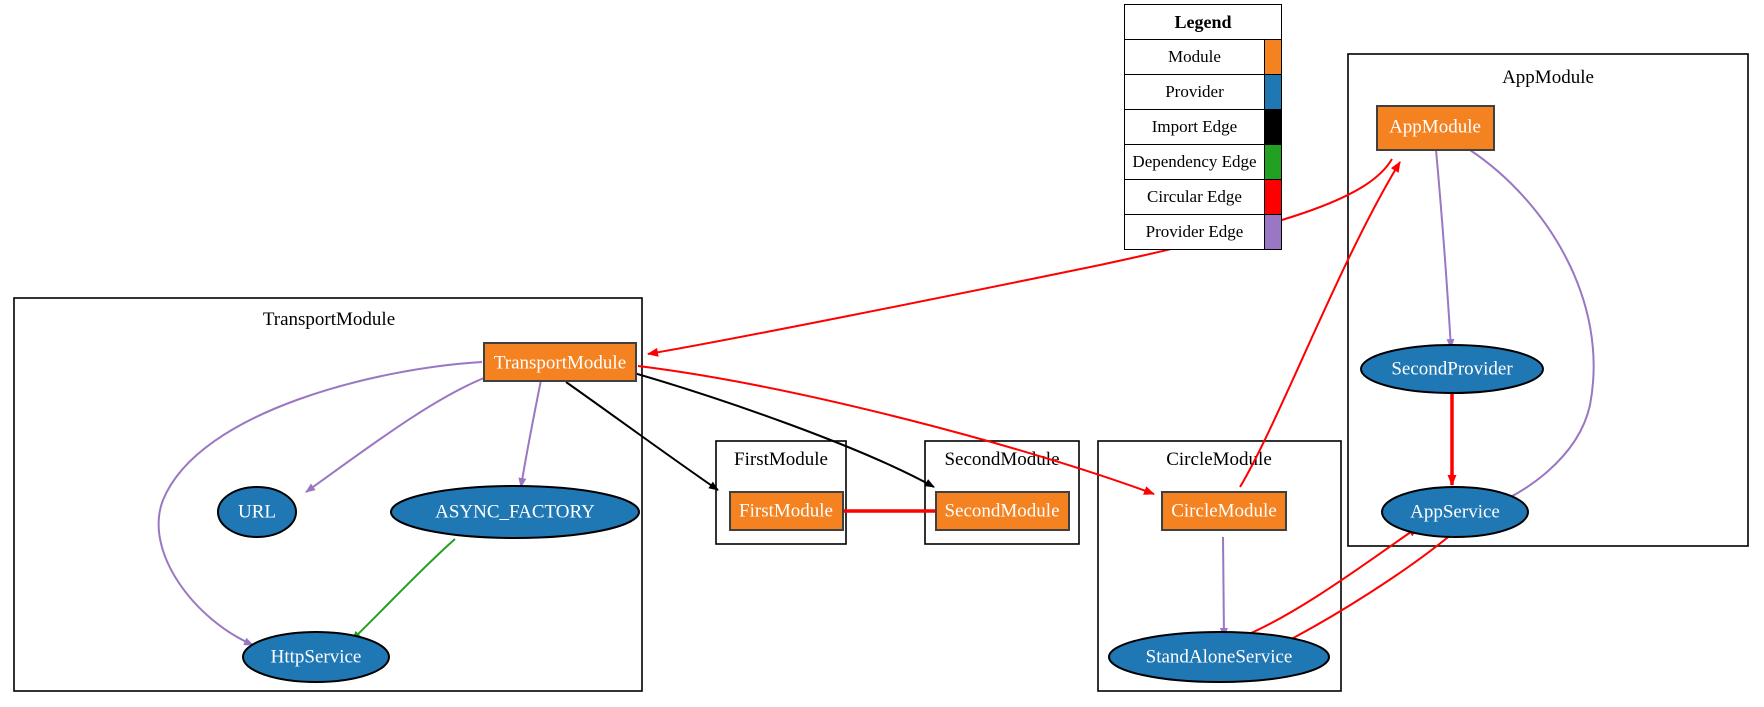 The image size is (1764, 707). What do you see at coordinates (1223, 587) in the screenshot?
I see `edge-circlemodule-standaloneservice` at bounding box center [1223, 587].